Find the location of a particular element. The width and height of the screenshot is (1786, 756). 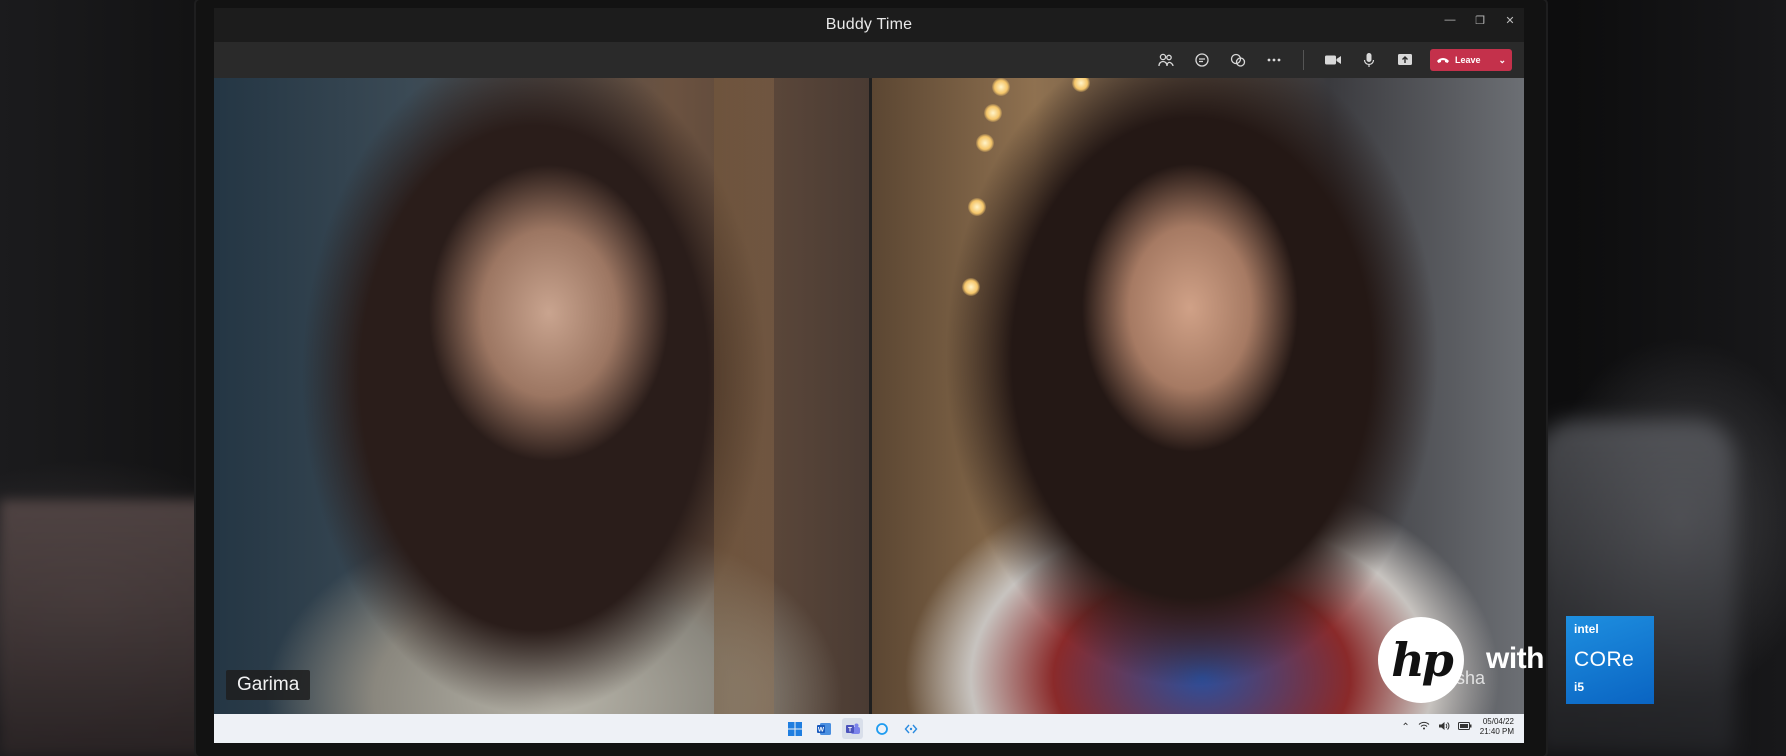

more-icon is located at coordinates (1274, 60).